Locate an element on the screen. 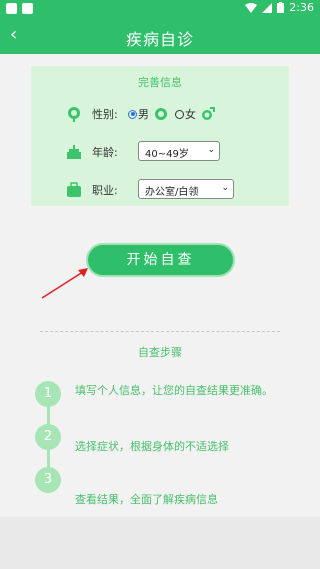 This screenshot has width=320, height=569. step-3-badge: 3 is located at coordinates (48, 480).